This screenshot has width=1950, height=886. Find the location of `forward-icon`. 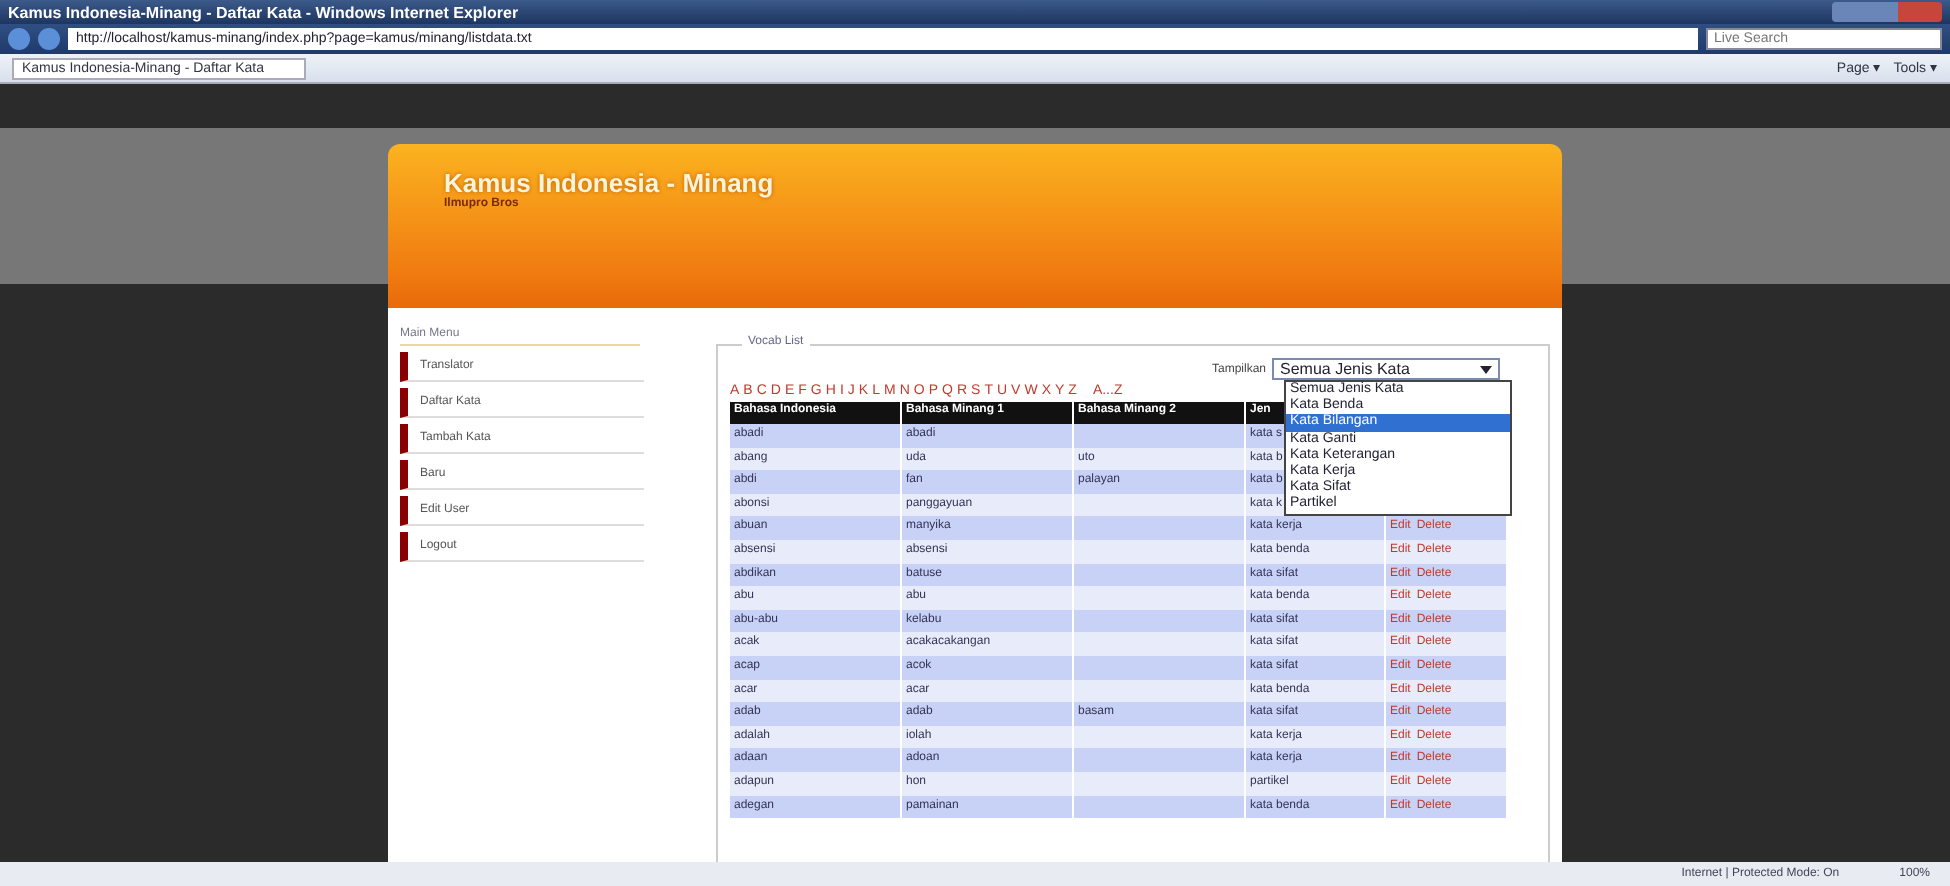

forward-icon is located at coordinates (49, 39).